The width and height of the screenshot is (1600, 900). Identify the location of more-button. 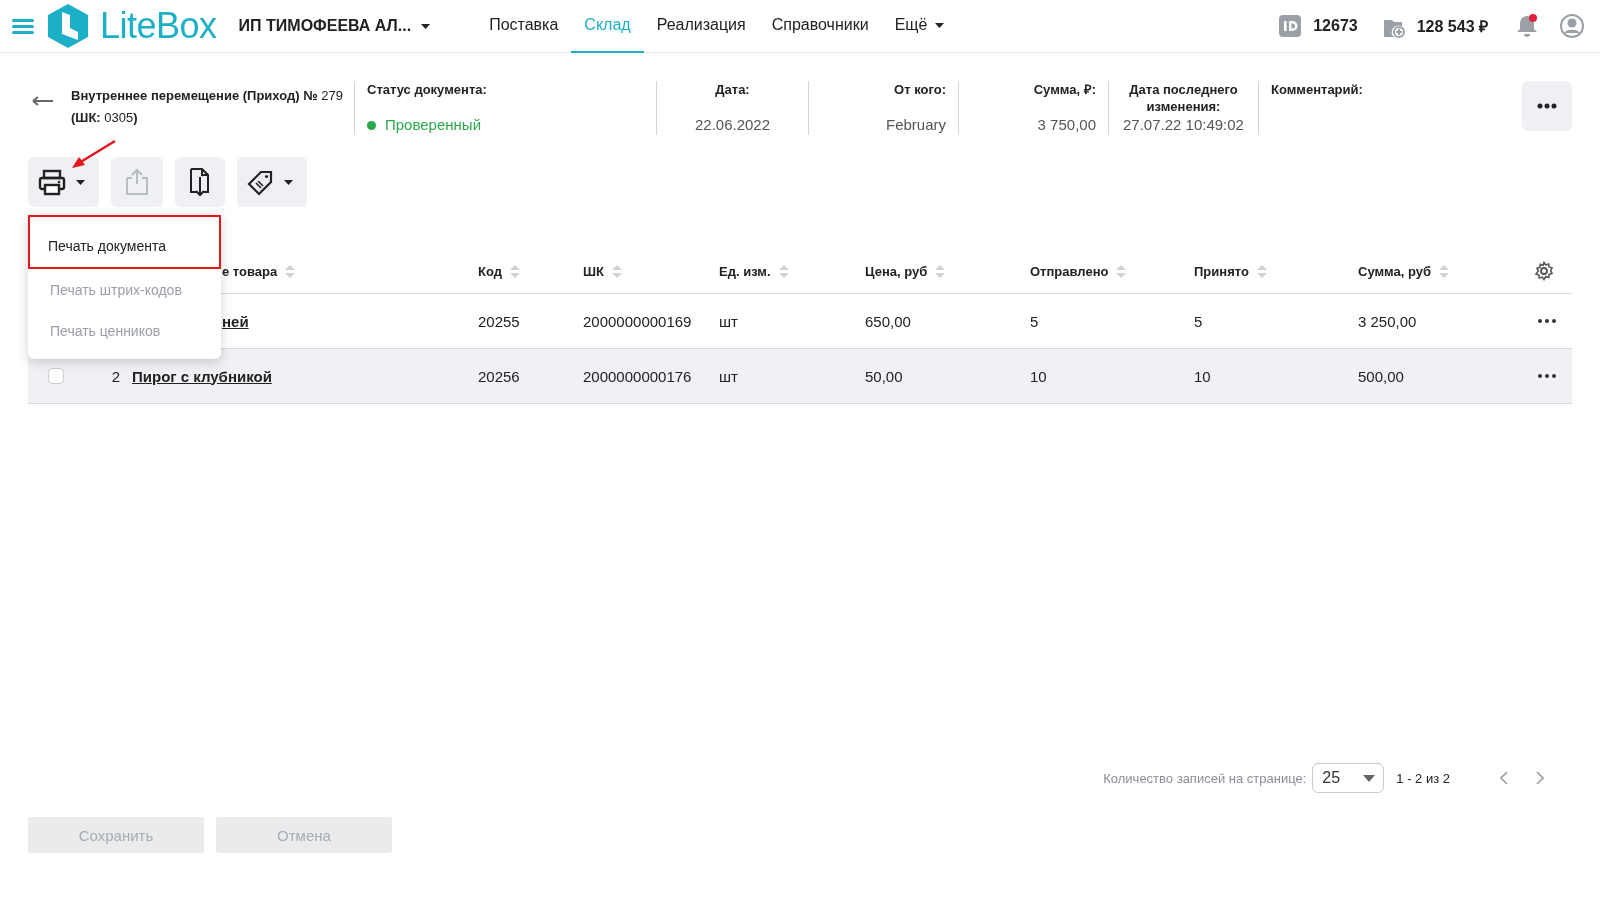
(1547, 106).